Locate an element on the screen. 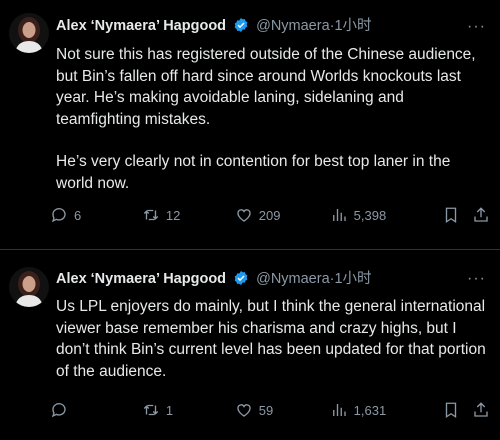  reply-count: 6 is located at coordinates (78, 215).